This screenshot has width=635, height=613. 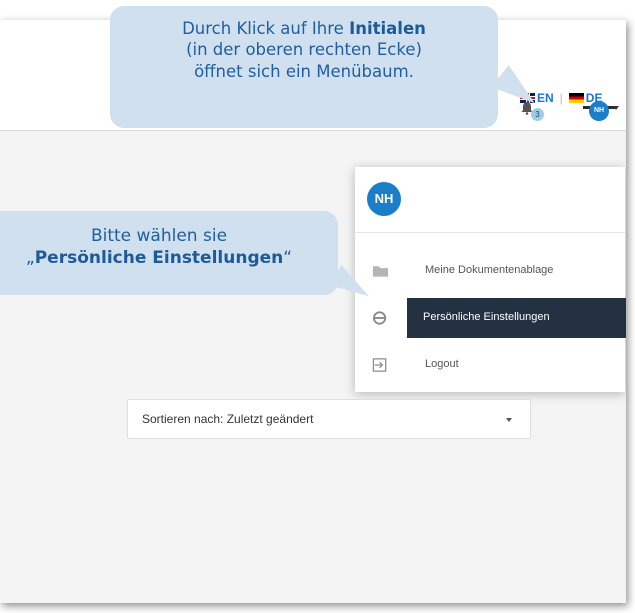 What do you see at coordinates (387, 28) in the screenshot?
I see `callout-top-bold: Initialen` at bounding box center [387, 28].